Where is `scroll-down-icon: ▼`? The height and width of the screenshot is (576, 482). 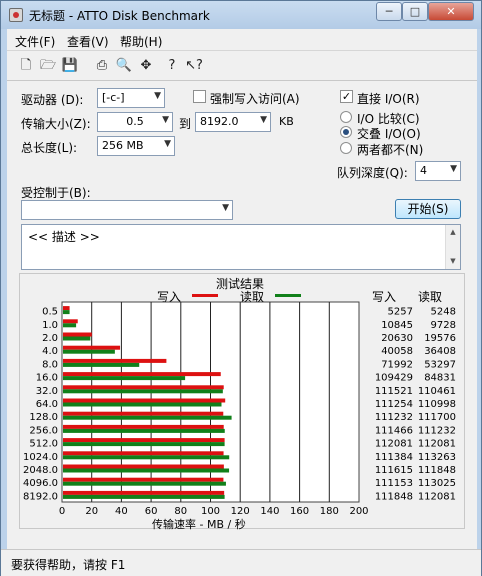 scroll-down-icon: ▼ is located at coordinates (453, 261).